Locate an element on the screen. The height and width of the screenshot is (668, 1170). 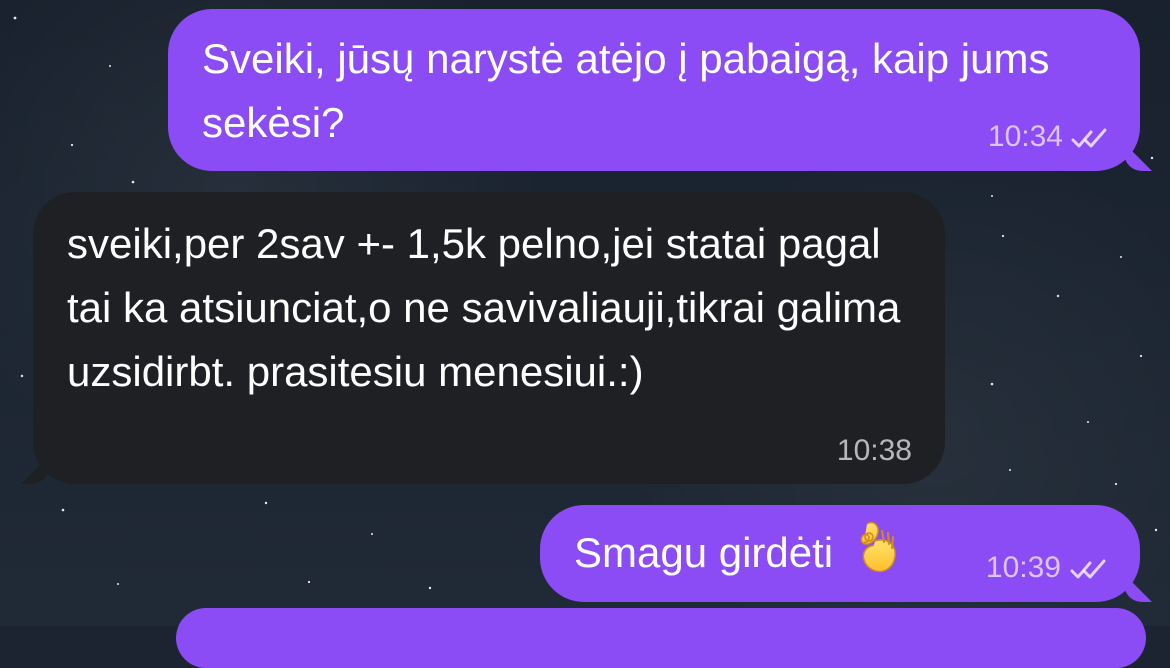
message-bubble-outgoing-2: Smagu girdėti 10:39 is located at coordinates (840, 553).